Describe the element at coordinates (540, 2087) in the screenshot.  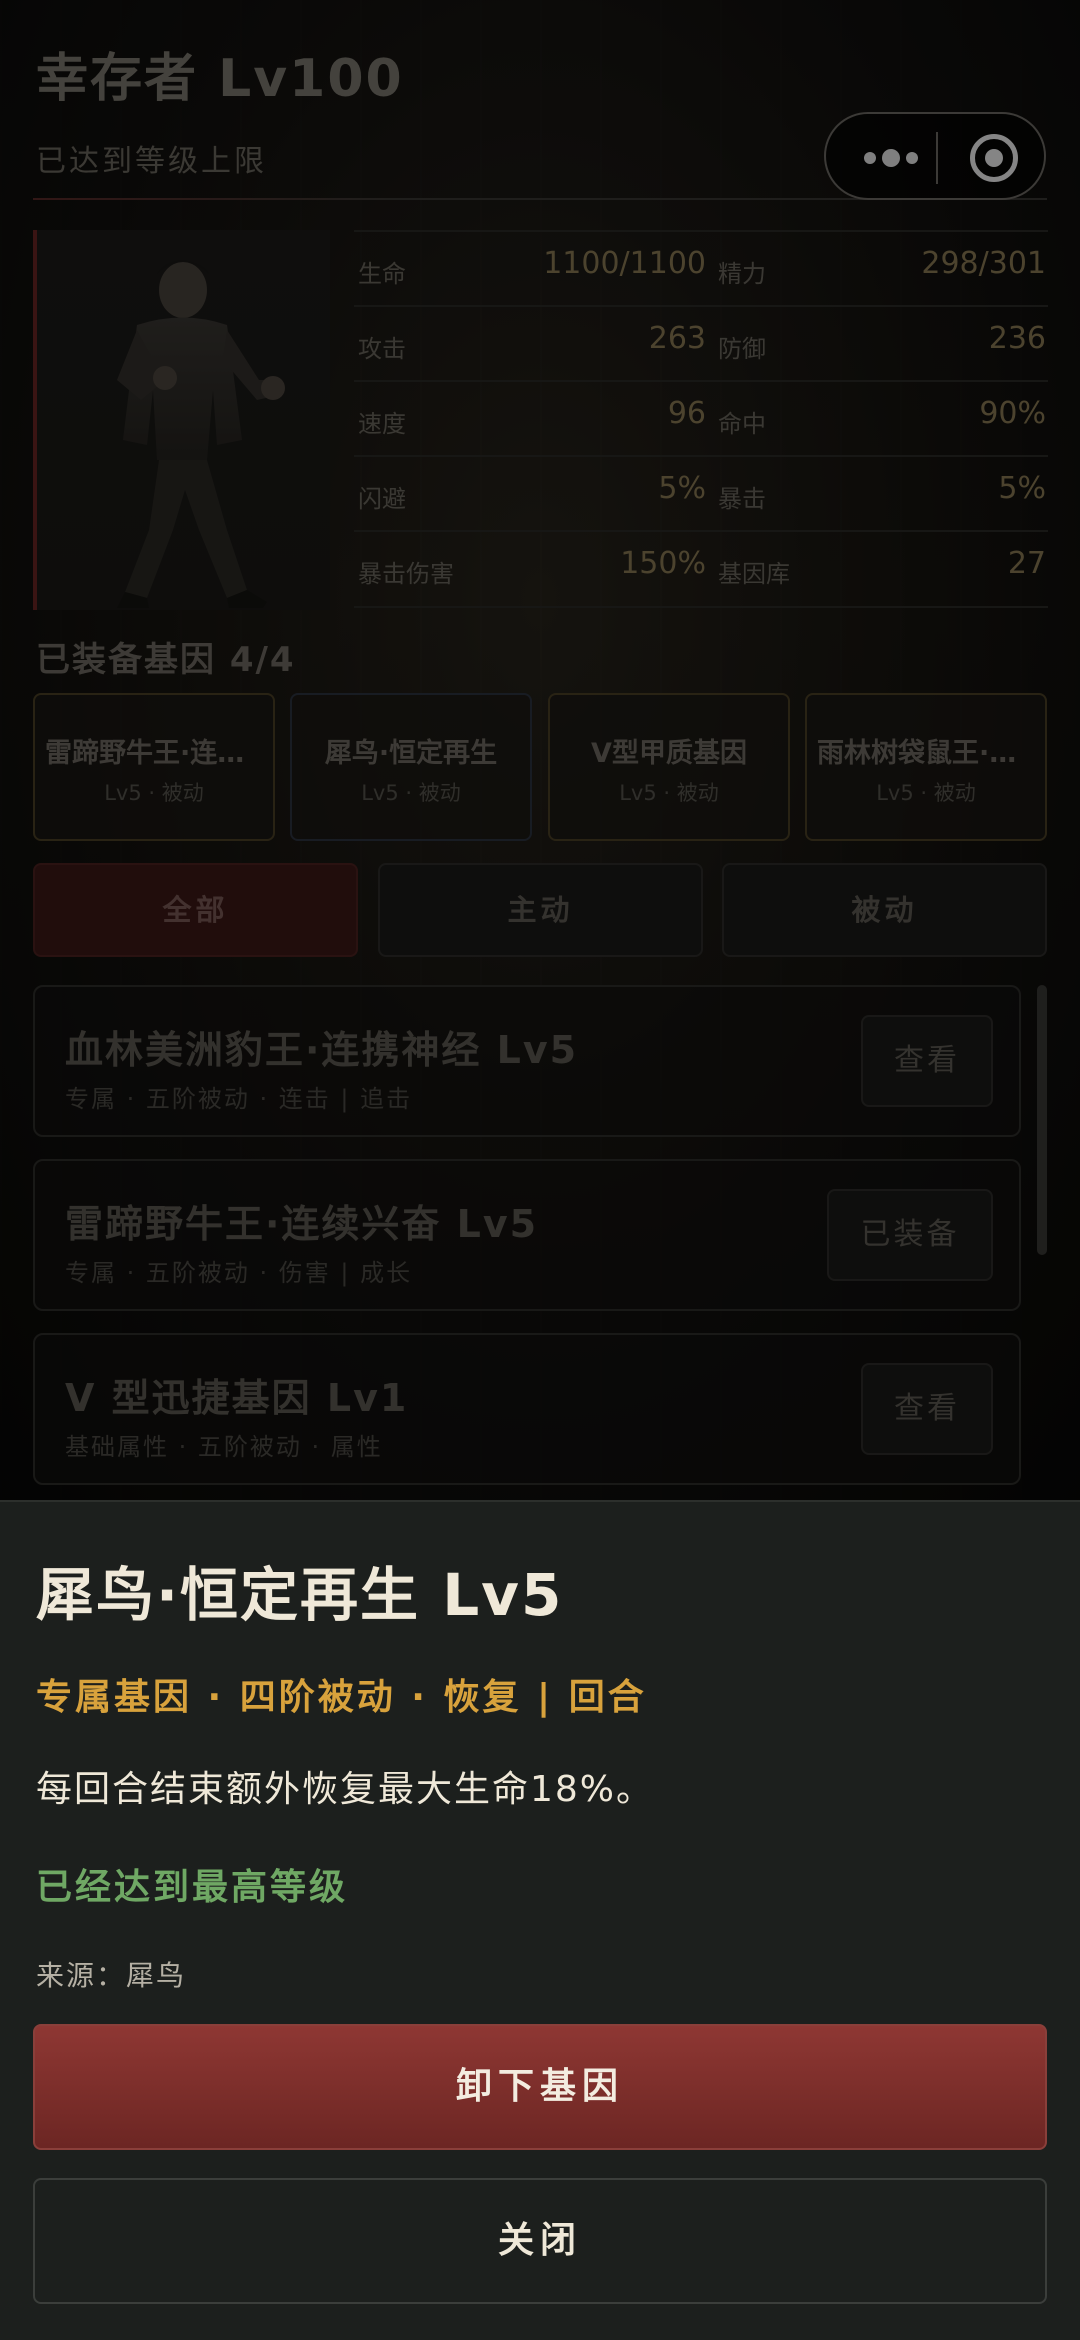
I see `unequip-gene-button: 卸下基因` at that location.